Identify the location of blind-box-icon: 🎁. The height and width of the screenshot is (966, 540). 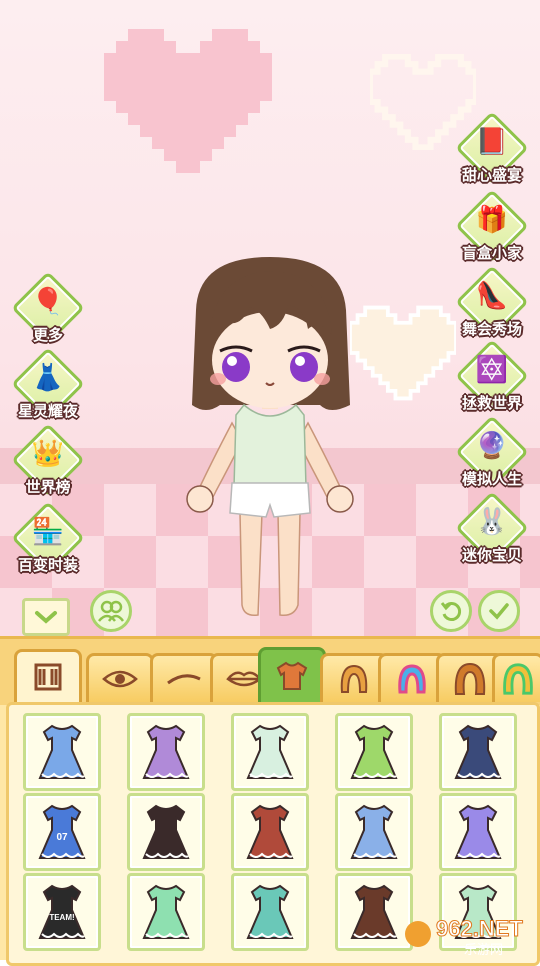
(492, 220).